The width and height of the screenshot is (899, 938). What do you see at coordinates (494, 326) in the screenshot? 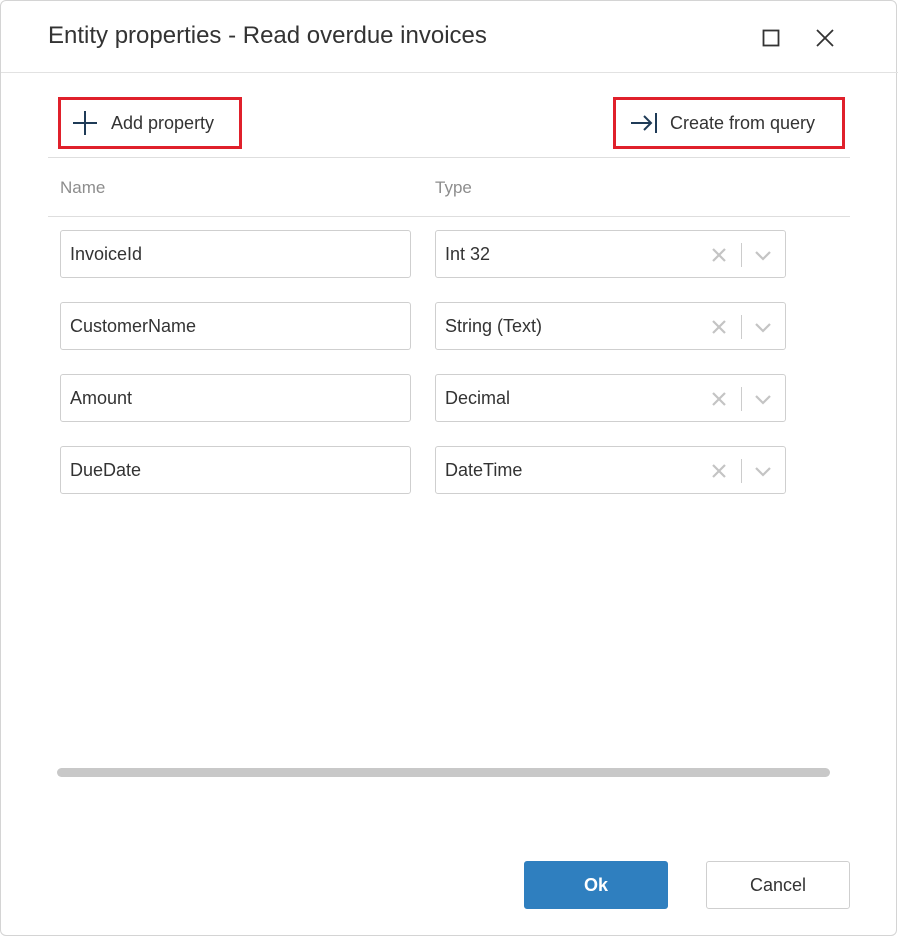
I see `property-type-value: String (Text)` at bounding box center [494, 326].